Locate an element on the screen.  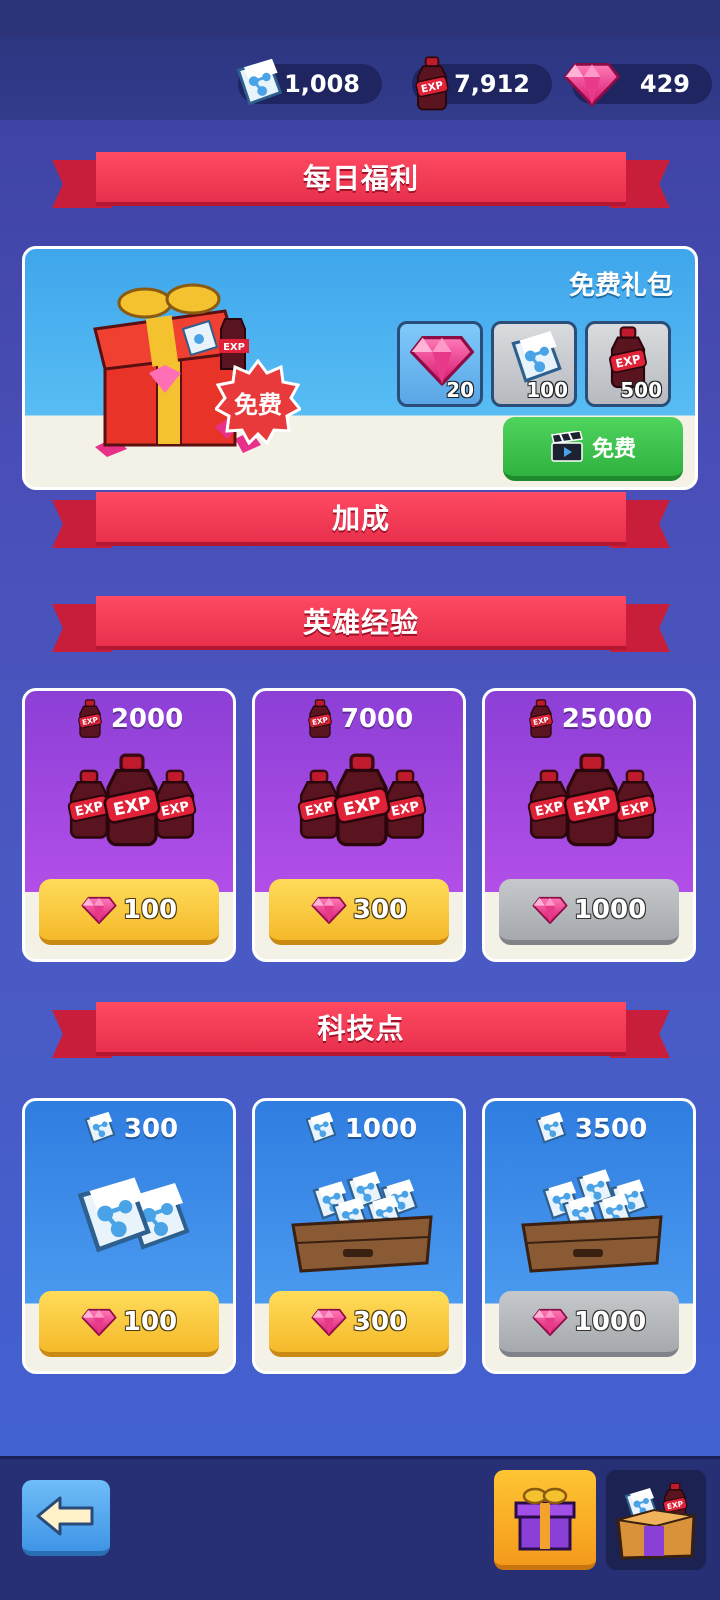
claim-free-button: 免费 is located at coordinates (593, 449).